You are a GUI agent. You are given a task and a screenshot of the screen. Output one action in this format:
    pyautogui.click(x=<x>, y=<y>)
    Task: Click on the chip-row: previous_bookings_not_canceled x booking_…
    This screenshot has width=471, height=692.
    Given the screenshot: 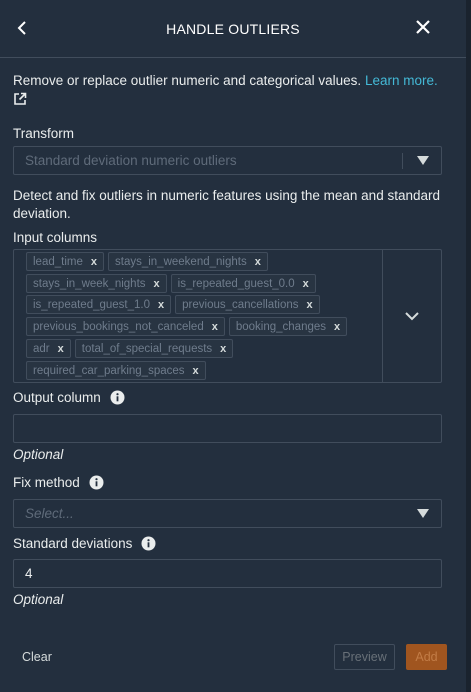 What is the action you would take?
    pyautogui.click(x=187, y=326)
    